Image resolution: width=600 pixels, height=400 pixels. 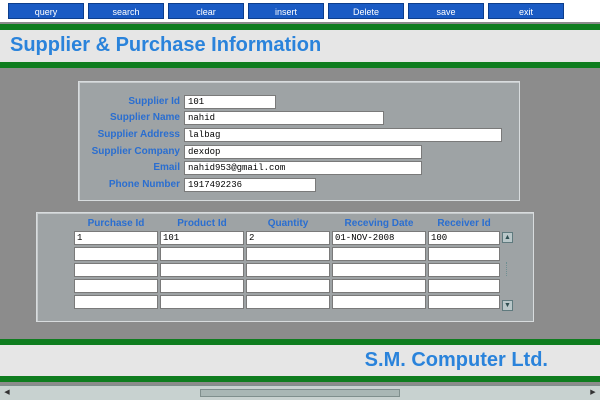 I want to click on supplier-address-label: Supplier Address, so click(x=138, y=134).